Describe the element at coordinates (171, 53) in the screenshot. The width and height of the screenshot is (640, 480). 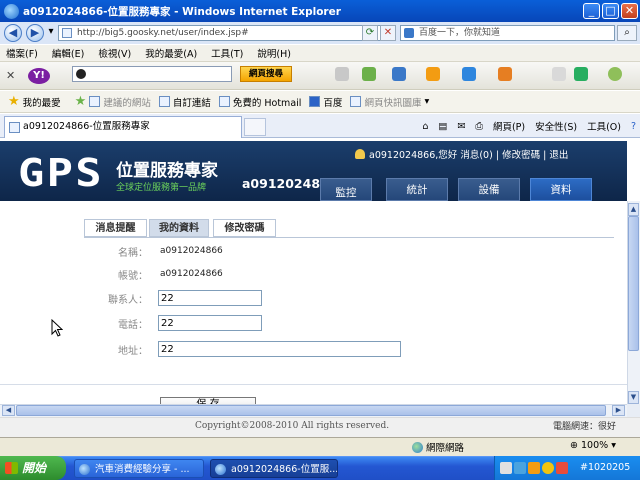
I see `menu-favorites: 我的最愛(A)` at that location.